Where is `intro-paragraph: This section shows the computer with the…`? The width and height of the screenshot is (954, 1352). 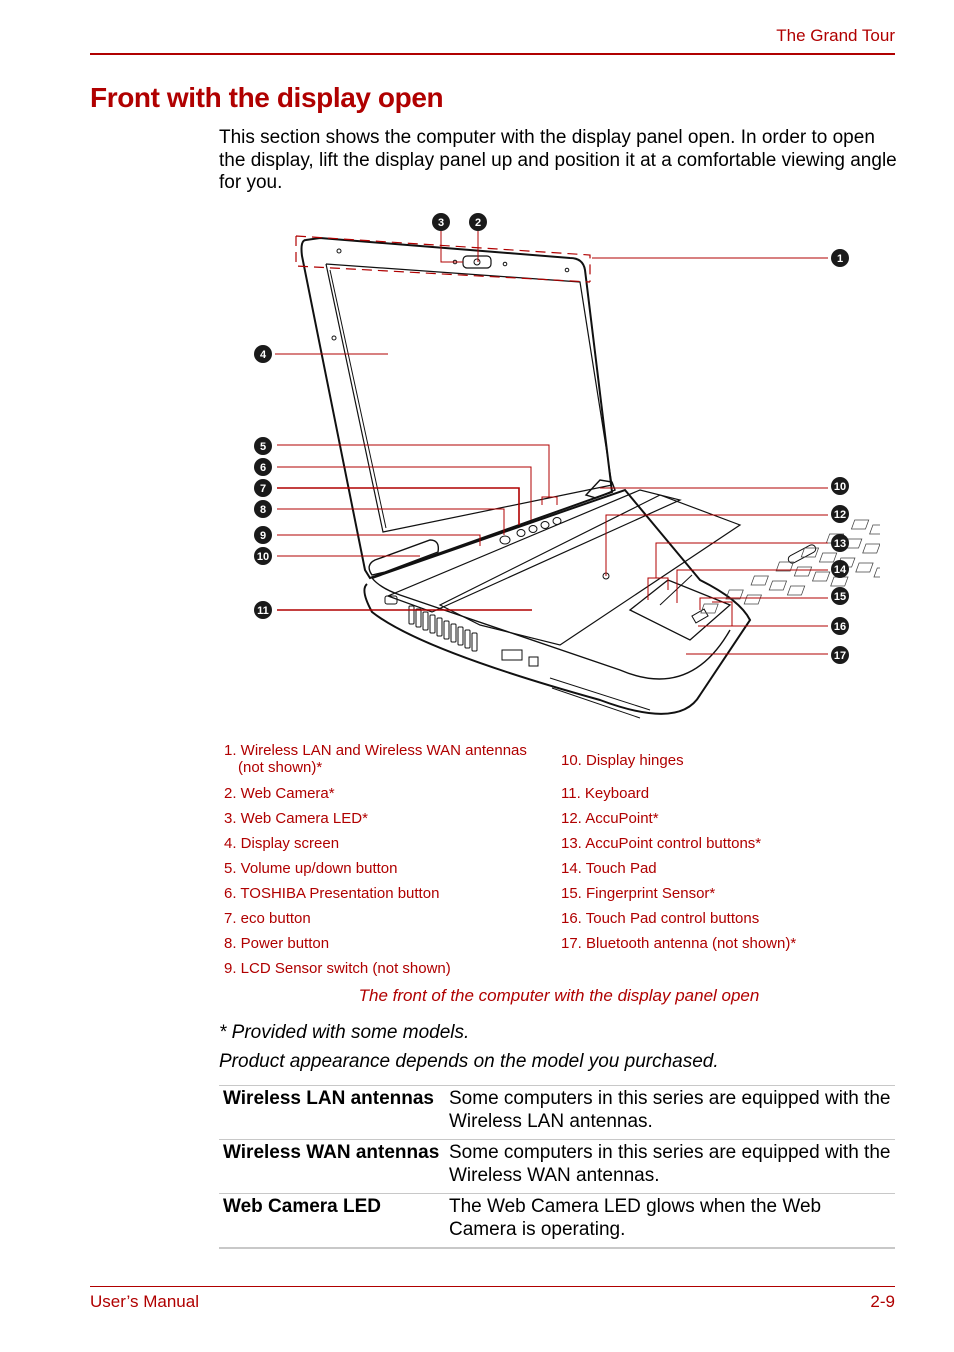
intro-paragraph: This section shows the computer with the… is located at coordinates (558, 160).